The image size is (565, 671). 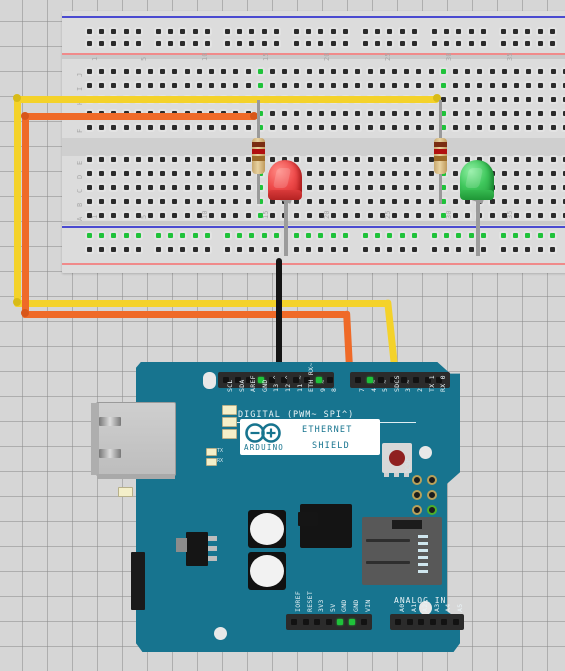 I want to click on orange-wire-seg-left, so click(x=25, y=215).